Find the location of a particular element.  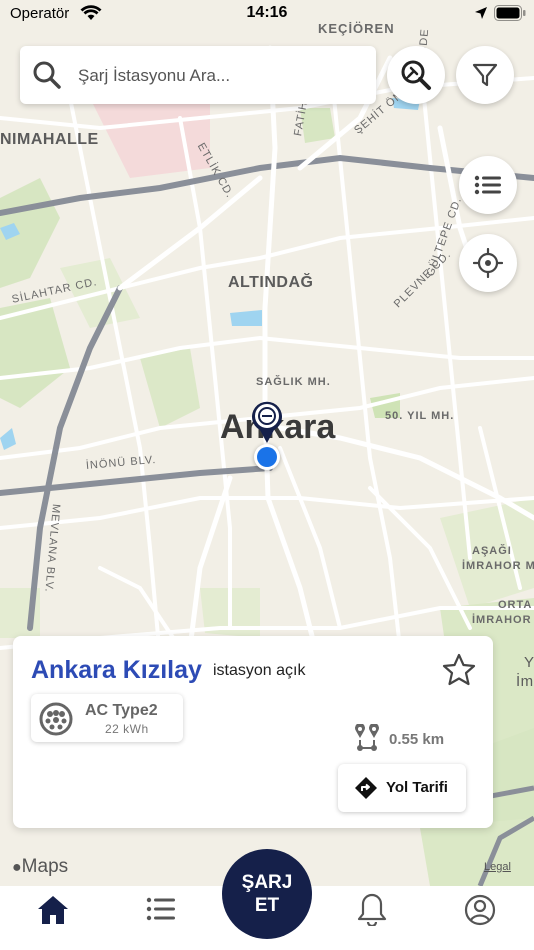

charge-button: ŞARJ ET is located at coordinates (267, 894).